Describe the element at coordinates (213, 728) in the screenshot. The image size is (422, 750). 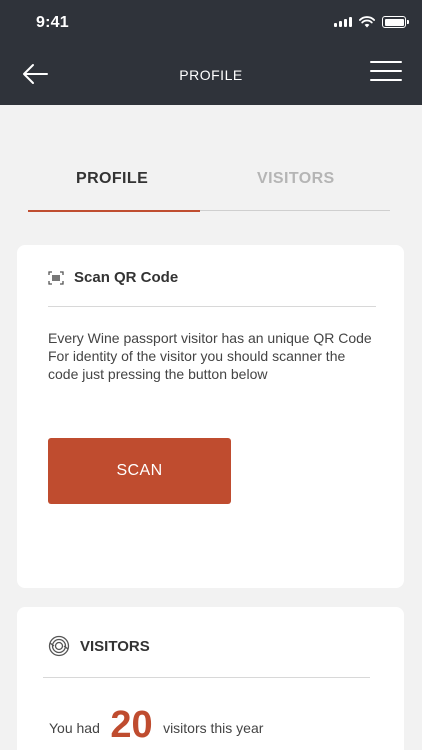
I see `visitors-suffix: visitors this year` at that location.